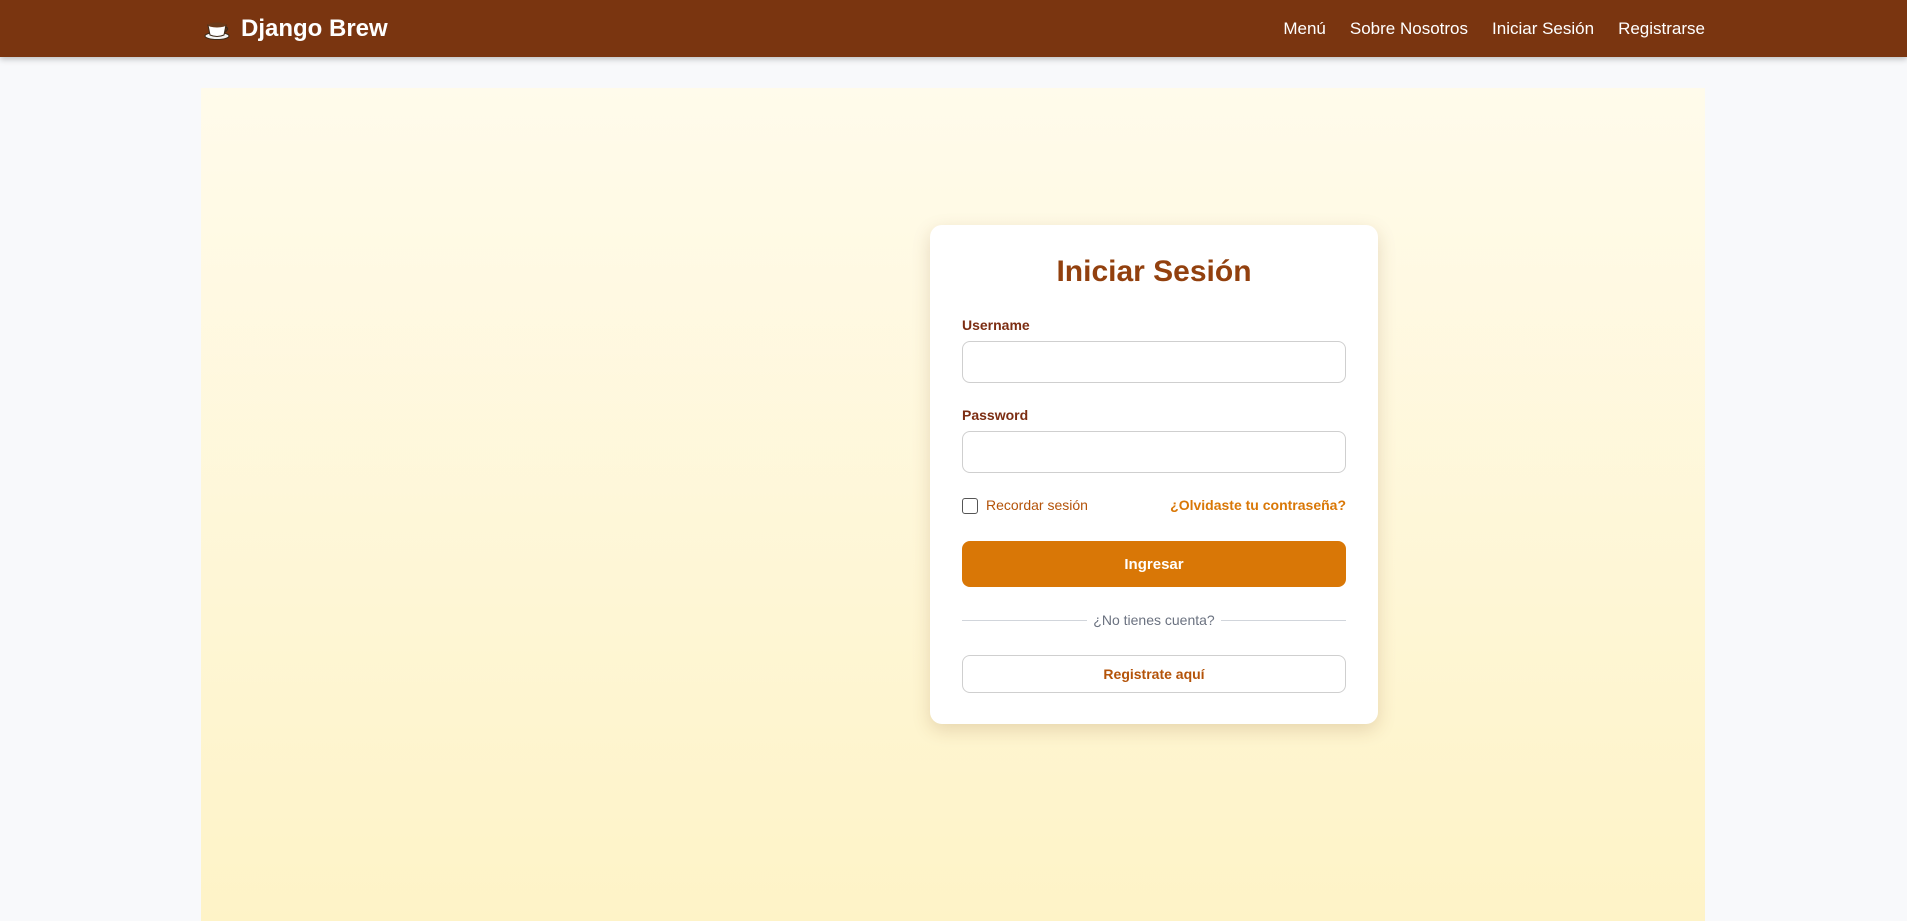 The image size is (1907, 921). I want to click on username-label: Username, so click(996, 325).